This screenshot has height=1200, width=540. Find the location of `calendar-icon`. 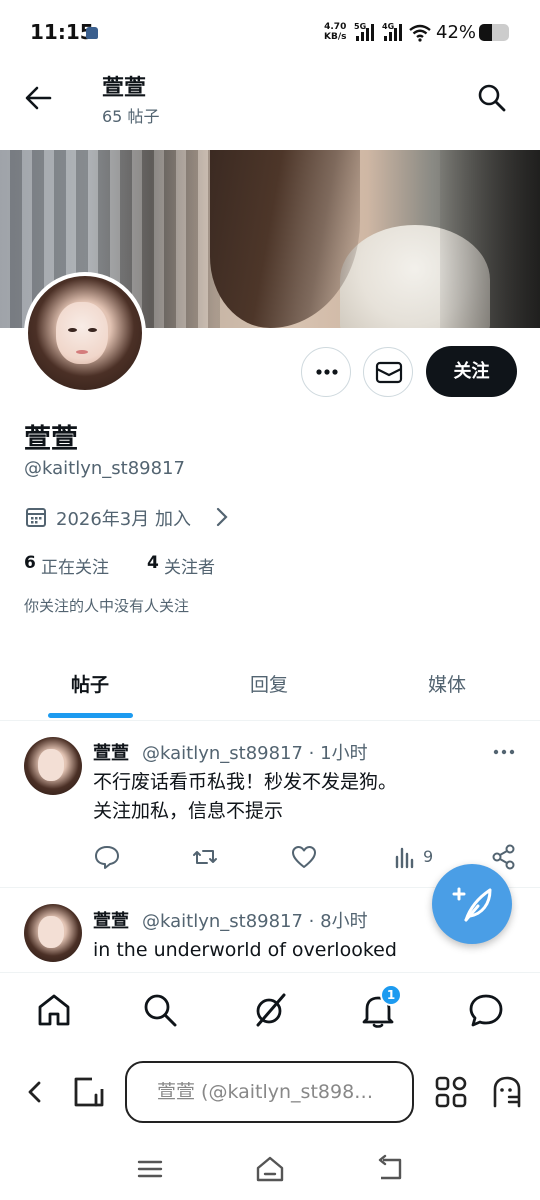

calendar-icon is located at coordinates (36, 517).